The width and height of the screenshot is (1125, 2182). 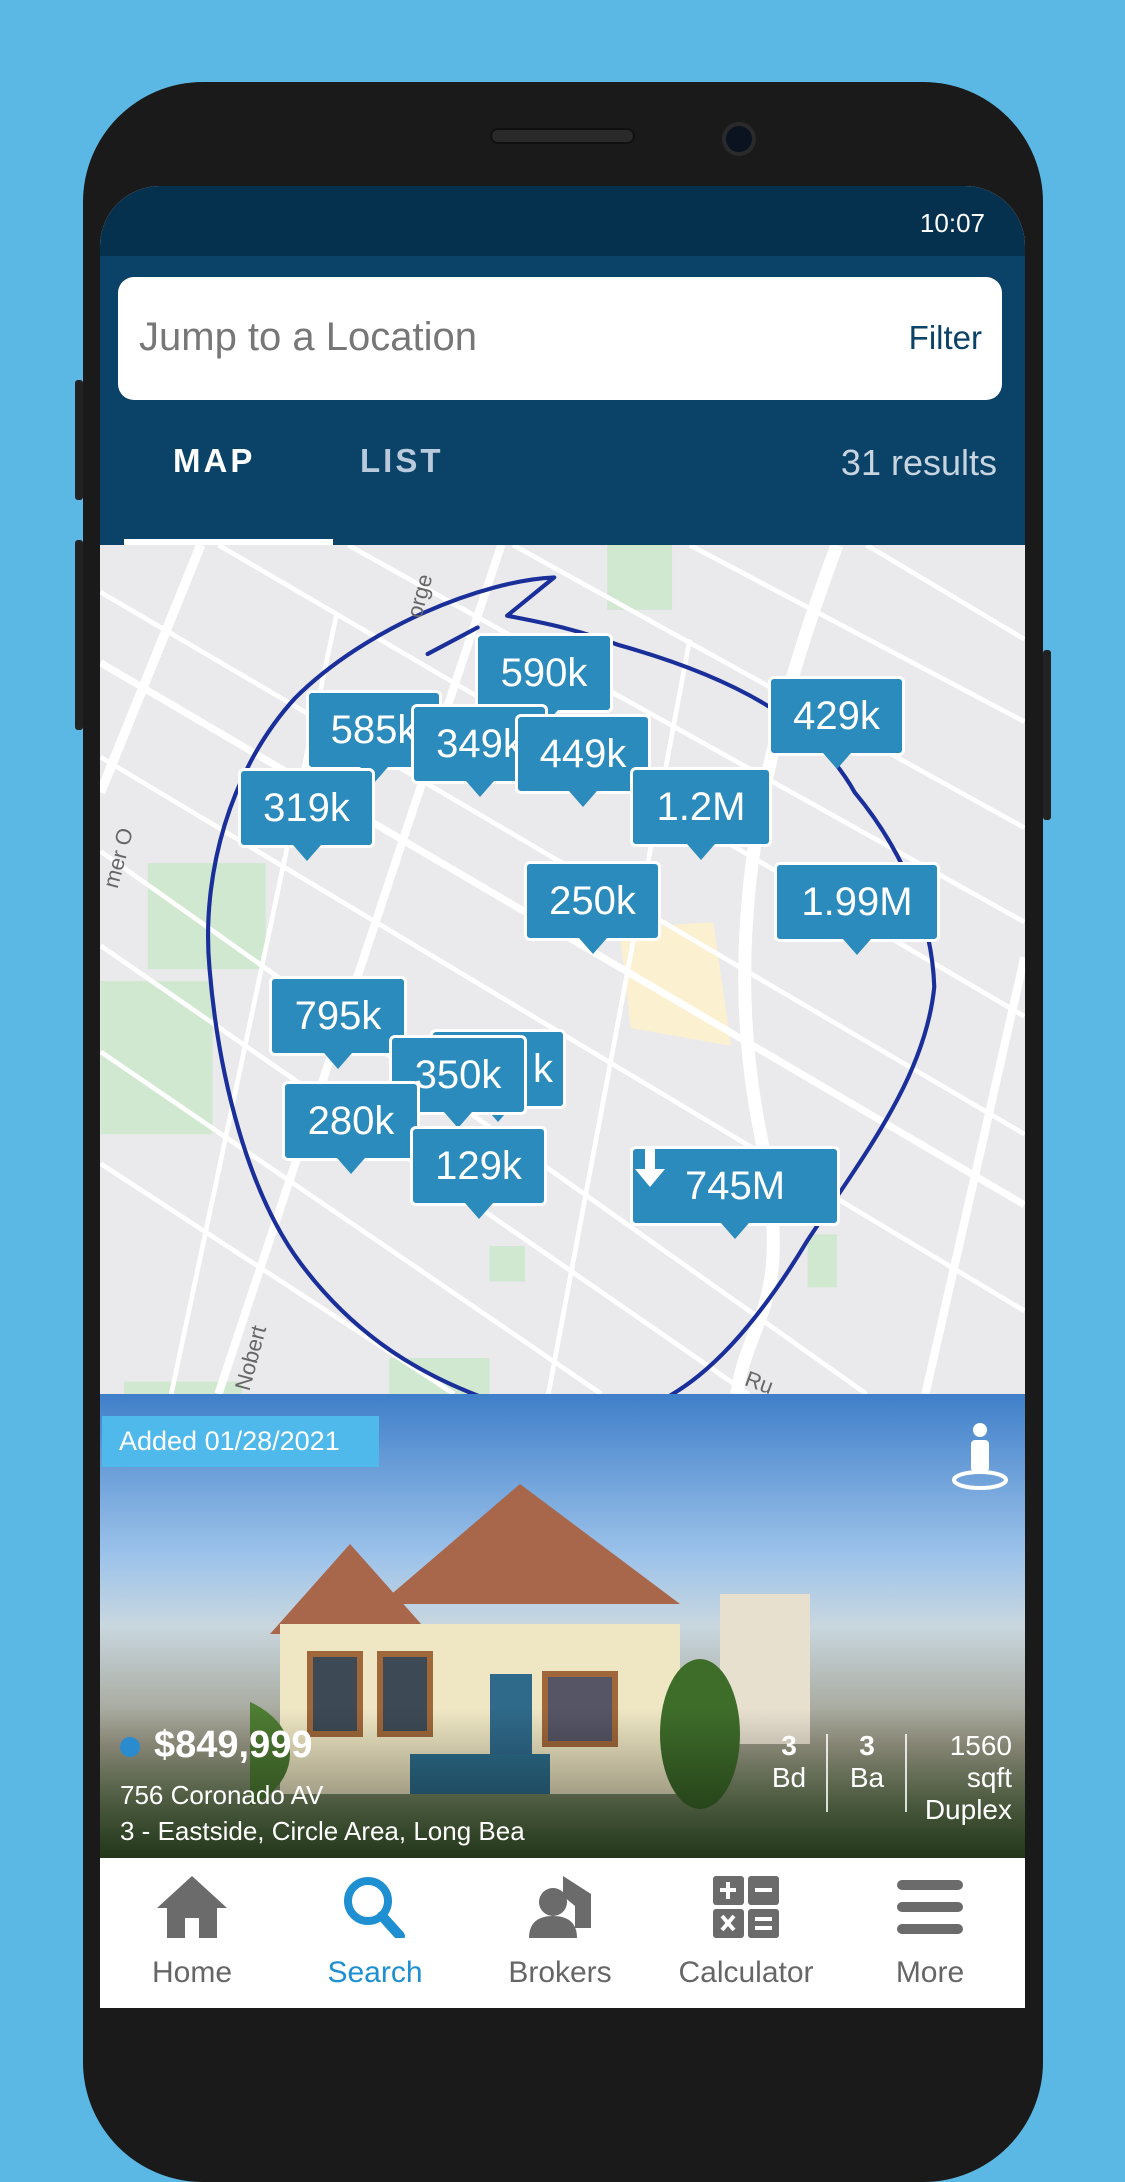 What do you see at coordinates (562, 136) in the screenshot?
I see `phone-speaker` at bounding box center [562, 136].